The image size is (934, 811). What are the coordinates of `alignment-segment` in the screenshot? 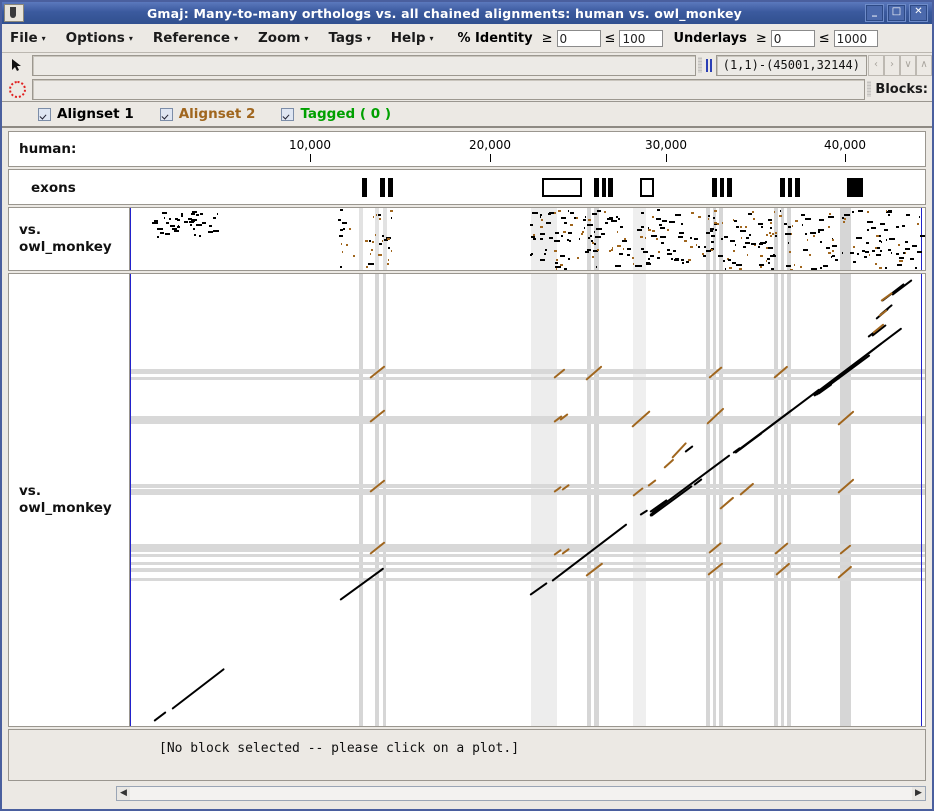 It's located at (886, 297).